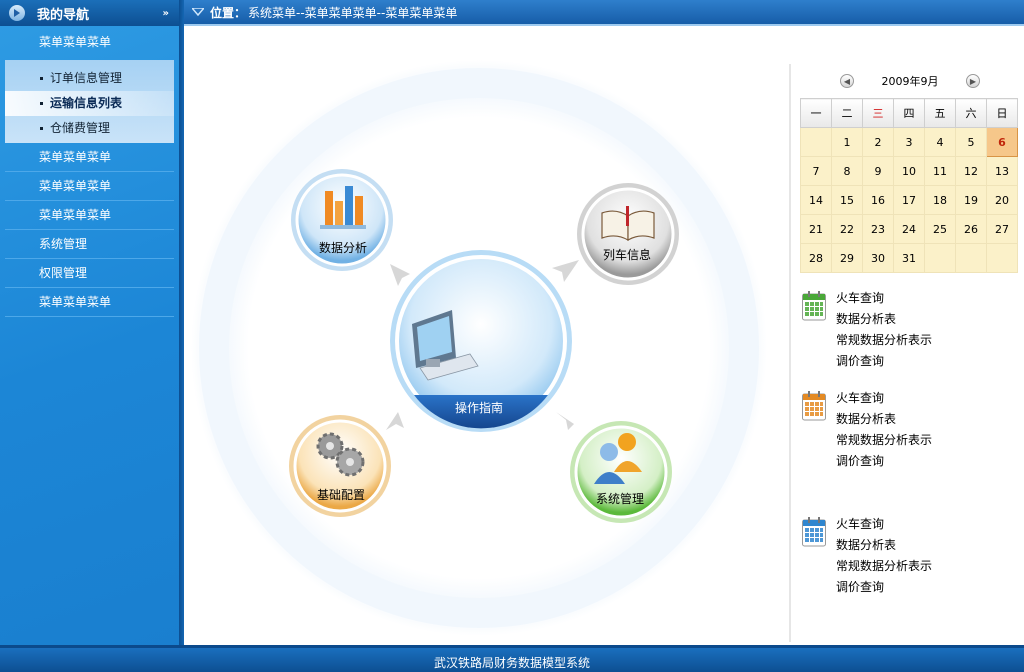  Describe the element at coordinates (816, 200) in the screenshot. I see `calendar-day: 14` at that location.